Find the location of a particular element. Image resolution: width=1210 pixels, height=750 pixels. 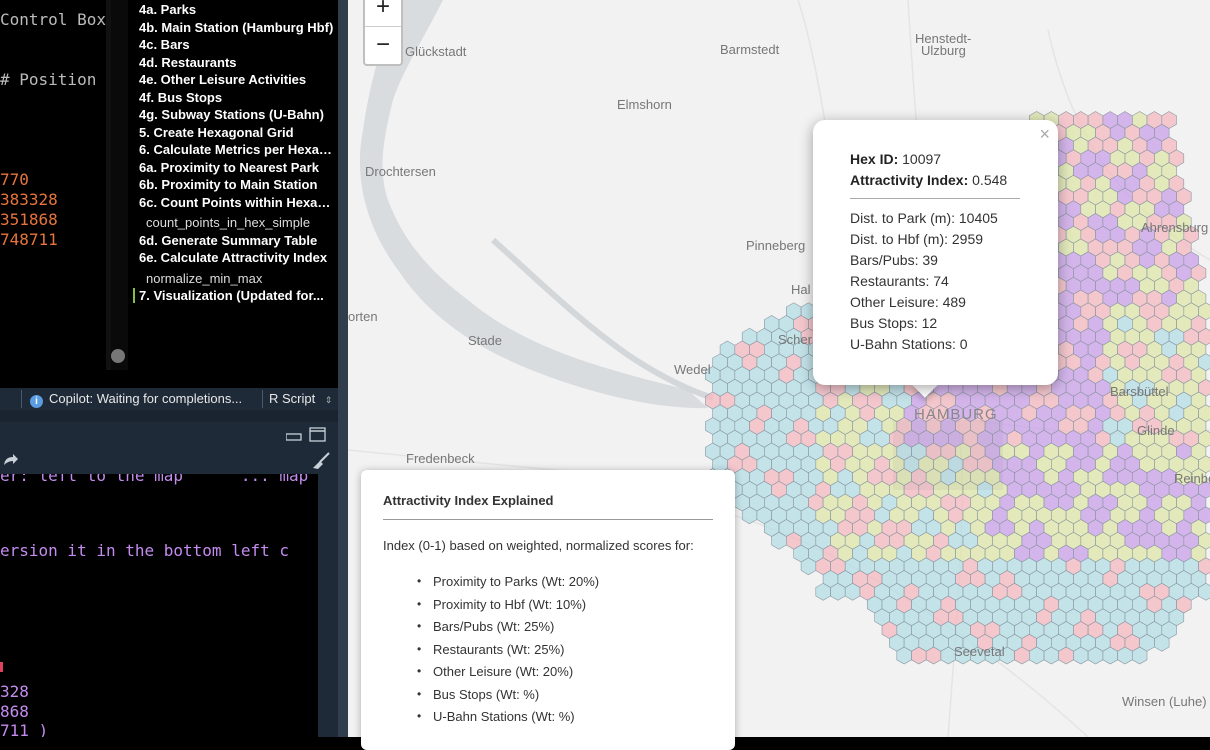

place-label: Scher is located at coordinates (795, 339).